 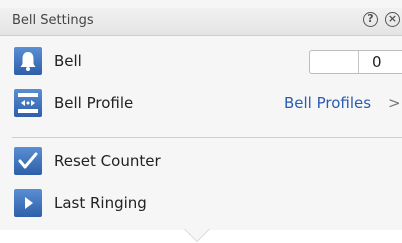 I want to click on bell-label: Bell, so click(x=68, y=61).